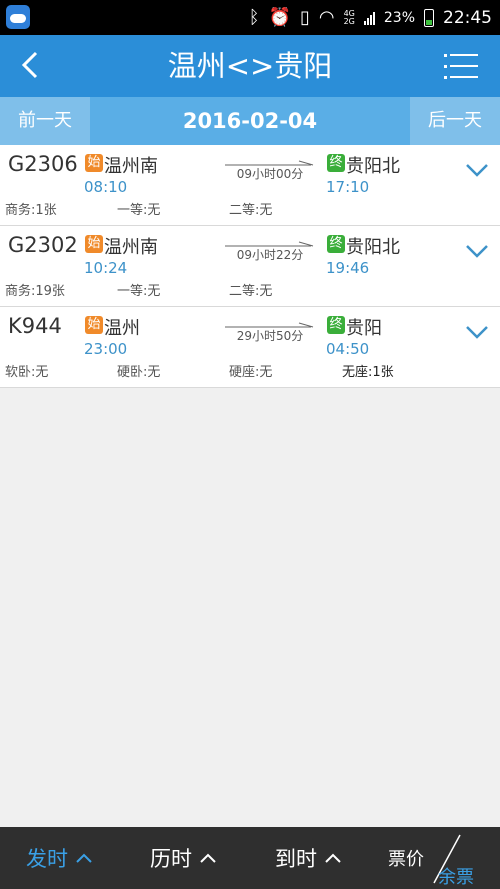  I want to click on duration: 09小时00分, so click(270, 172).